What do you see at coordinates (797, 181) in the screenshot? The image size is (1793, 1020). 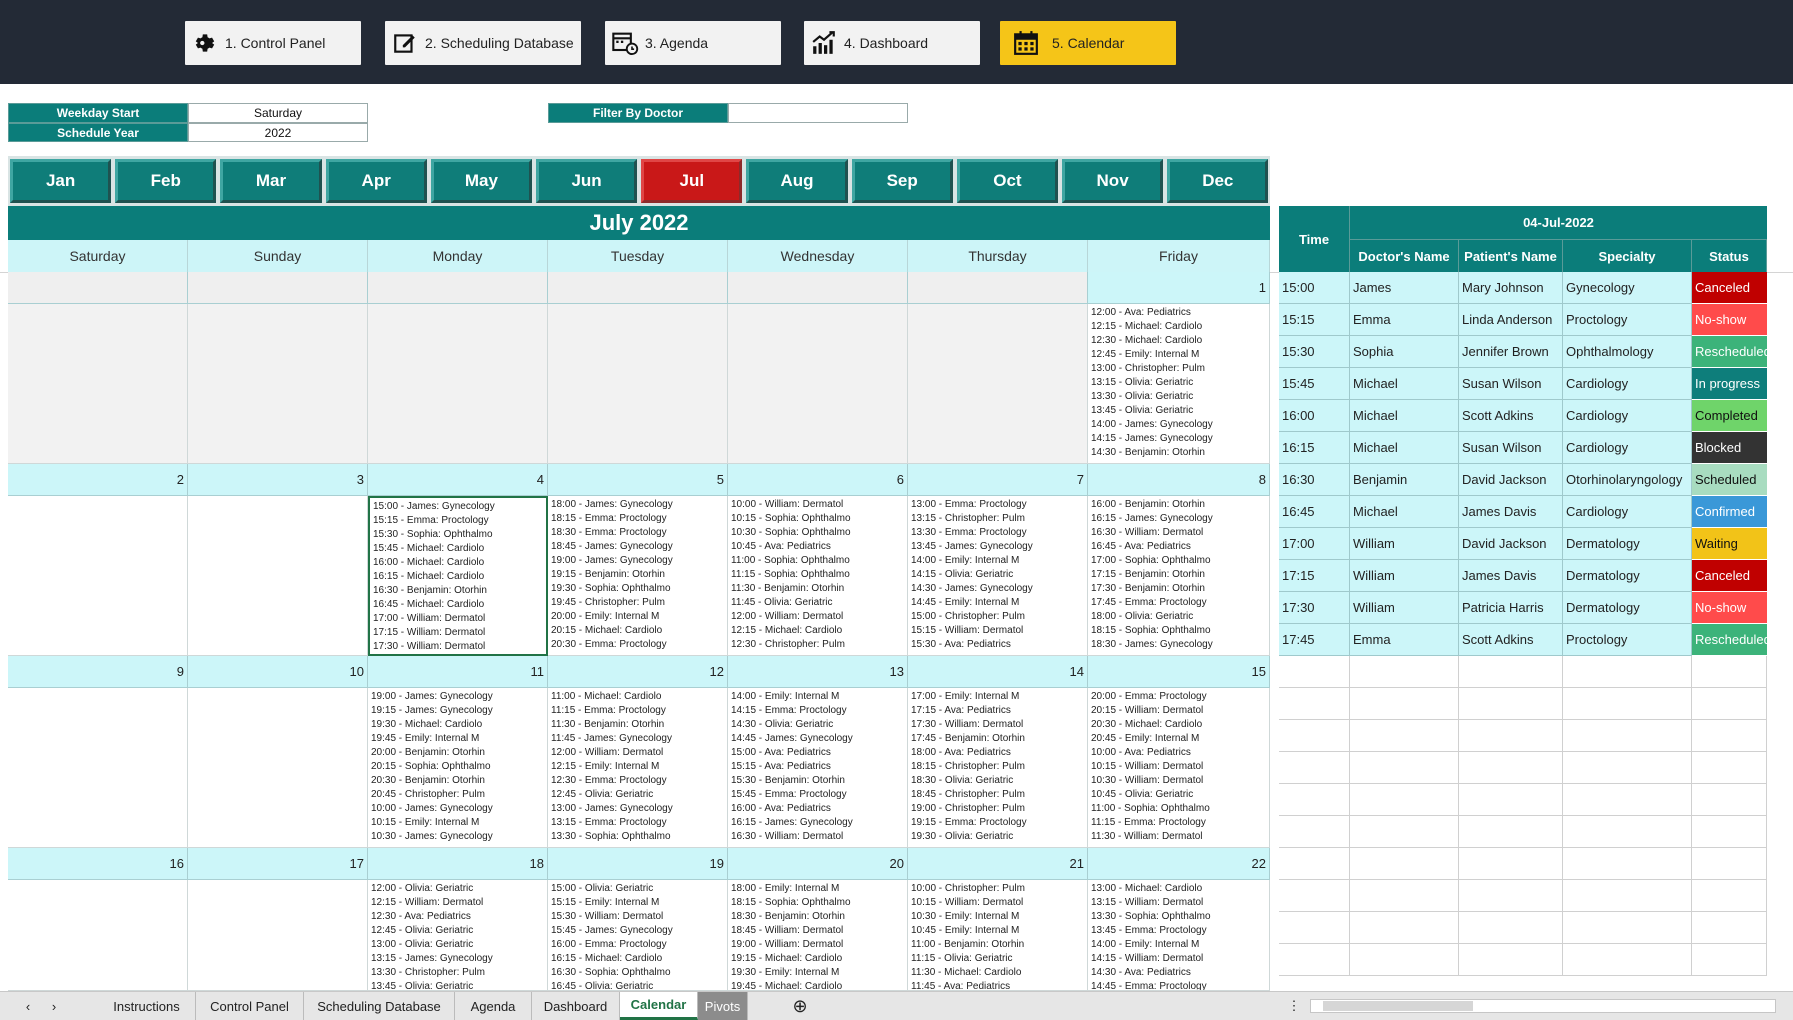 I see `month-button-aug: Aug` at bounding box center [797, 181].